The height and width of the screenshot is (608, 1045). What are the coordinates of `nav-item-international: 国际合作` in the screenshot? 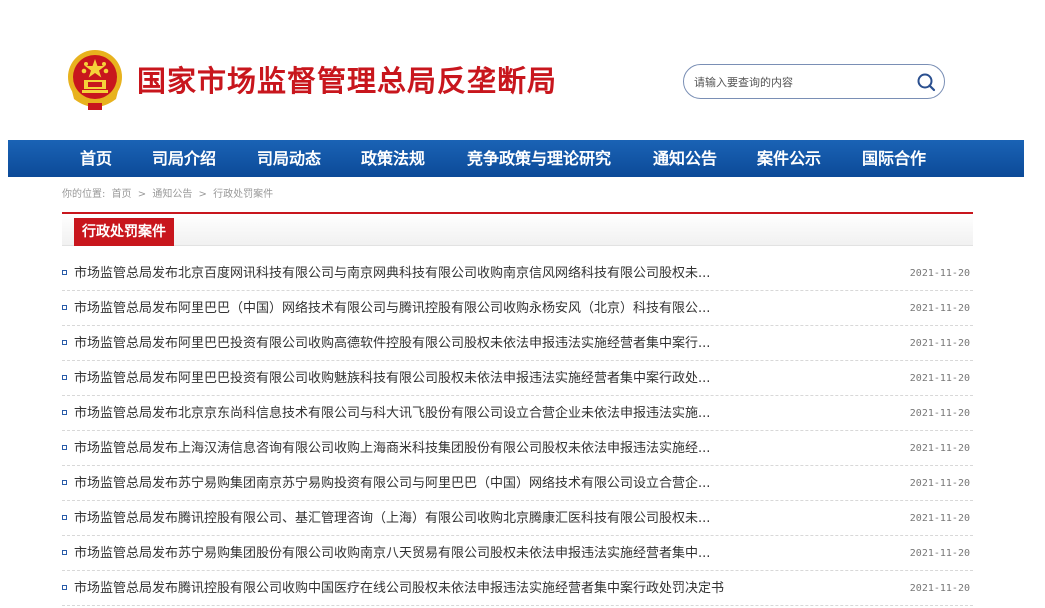 It's located at (894, 158).